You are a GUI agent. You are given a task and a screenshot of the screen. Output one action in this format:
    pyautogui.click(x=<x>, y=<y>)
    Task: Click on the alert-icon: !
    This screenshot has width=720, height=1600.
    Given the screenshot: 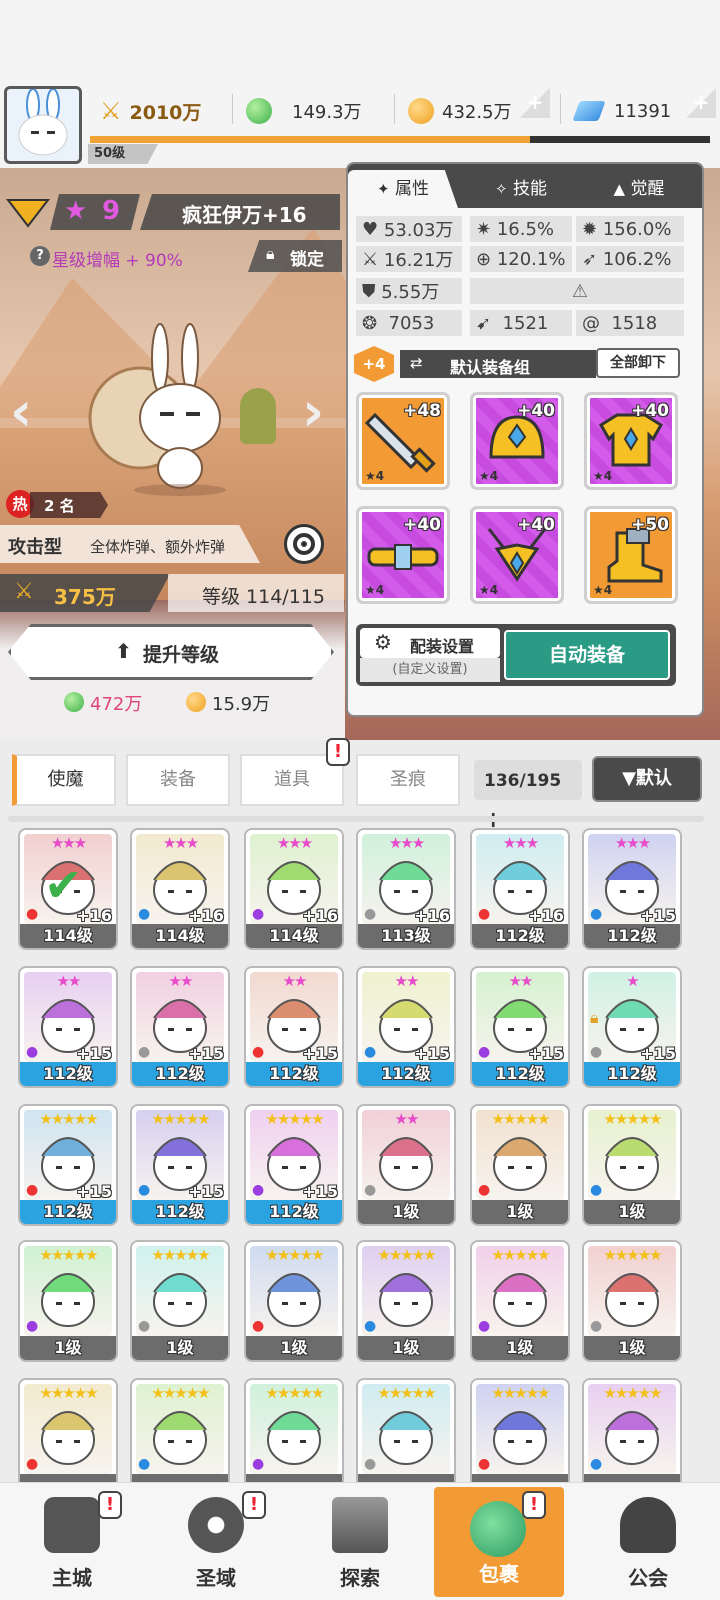 What is the action you would take?
    pyautogui.click(x=110, y=1505)
    